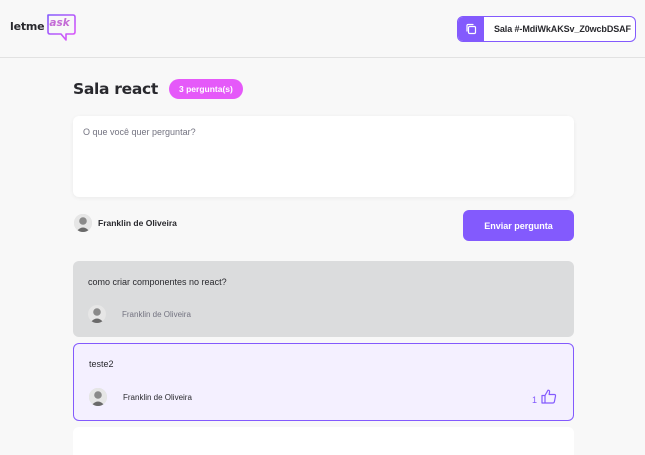 This screenshot has width=645, height=455. What do you see at coordinates (322, 29) in the screenshot?
I see `page-header: letme ask Sala #-MdiWkAKSv_Z0wcbDSAF` at bounding box center [322, 29].